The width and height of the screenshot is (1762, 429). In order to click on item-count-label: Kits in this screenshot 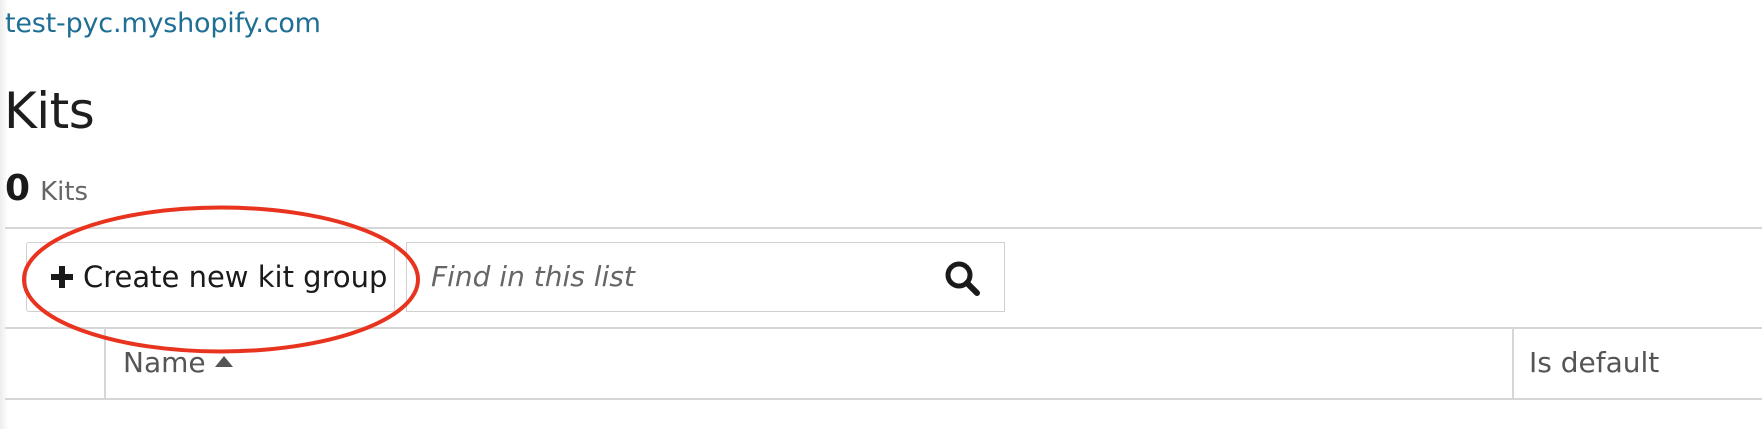, I will do `click(64, 192)`.